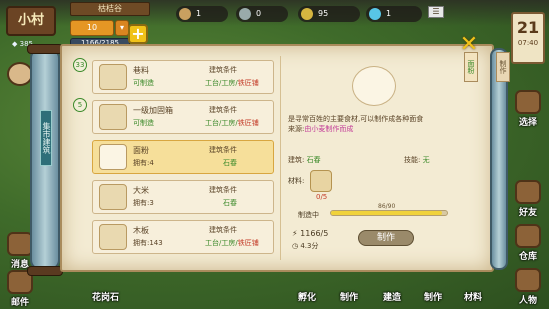 The width and height of the screenshot is (549, 309). Describe the element at coordinates (310, 233) in the screenshot. I see `craft-cost: ⚡ 1166/5` at that location.